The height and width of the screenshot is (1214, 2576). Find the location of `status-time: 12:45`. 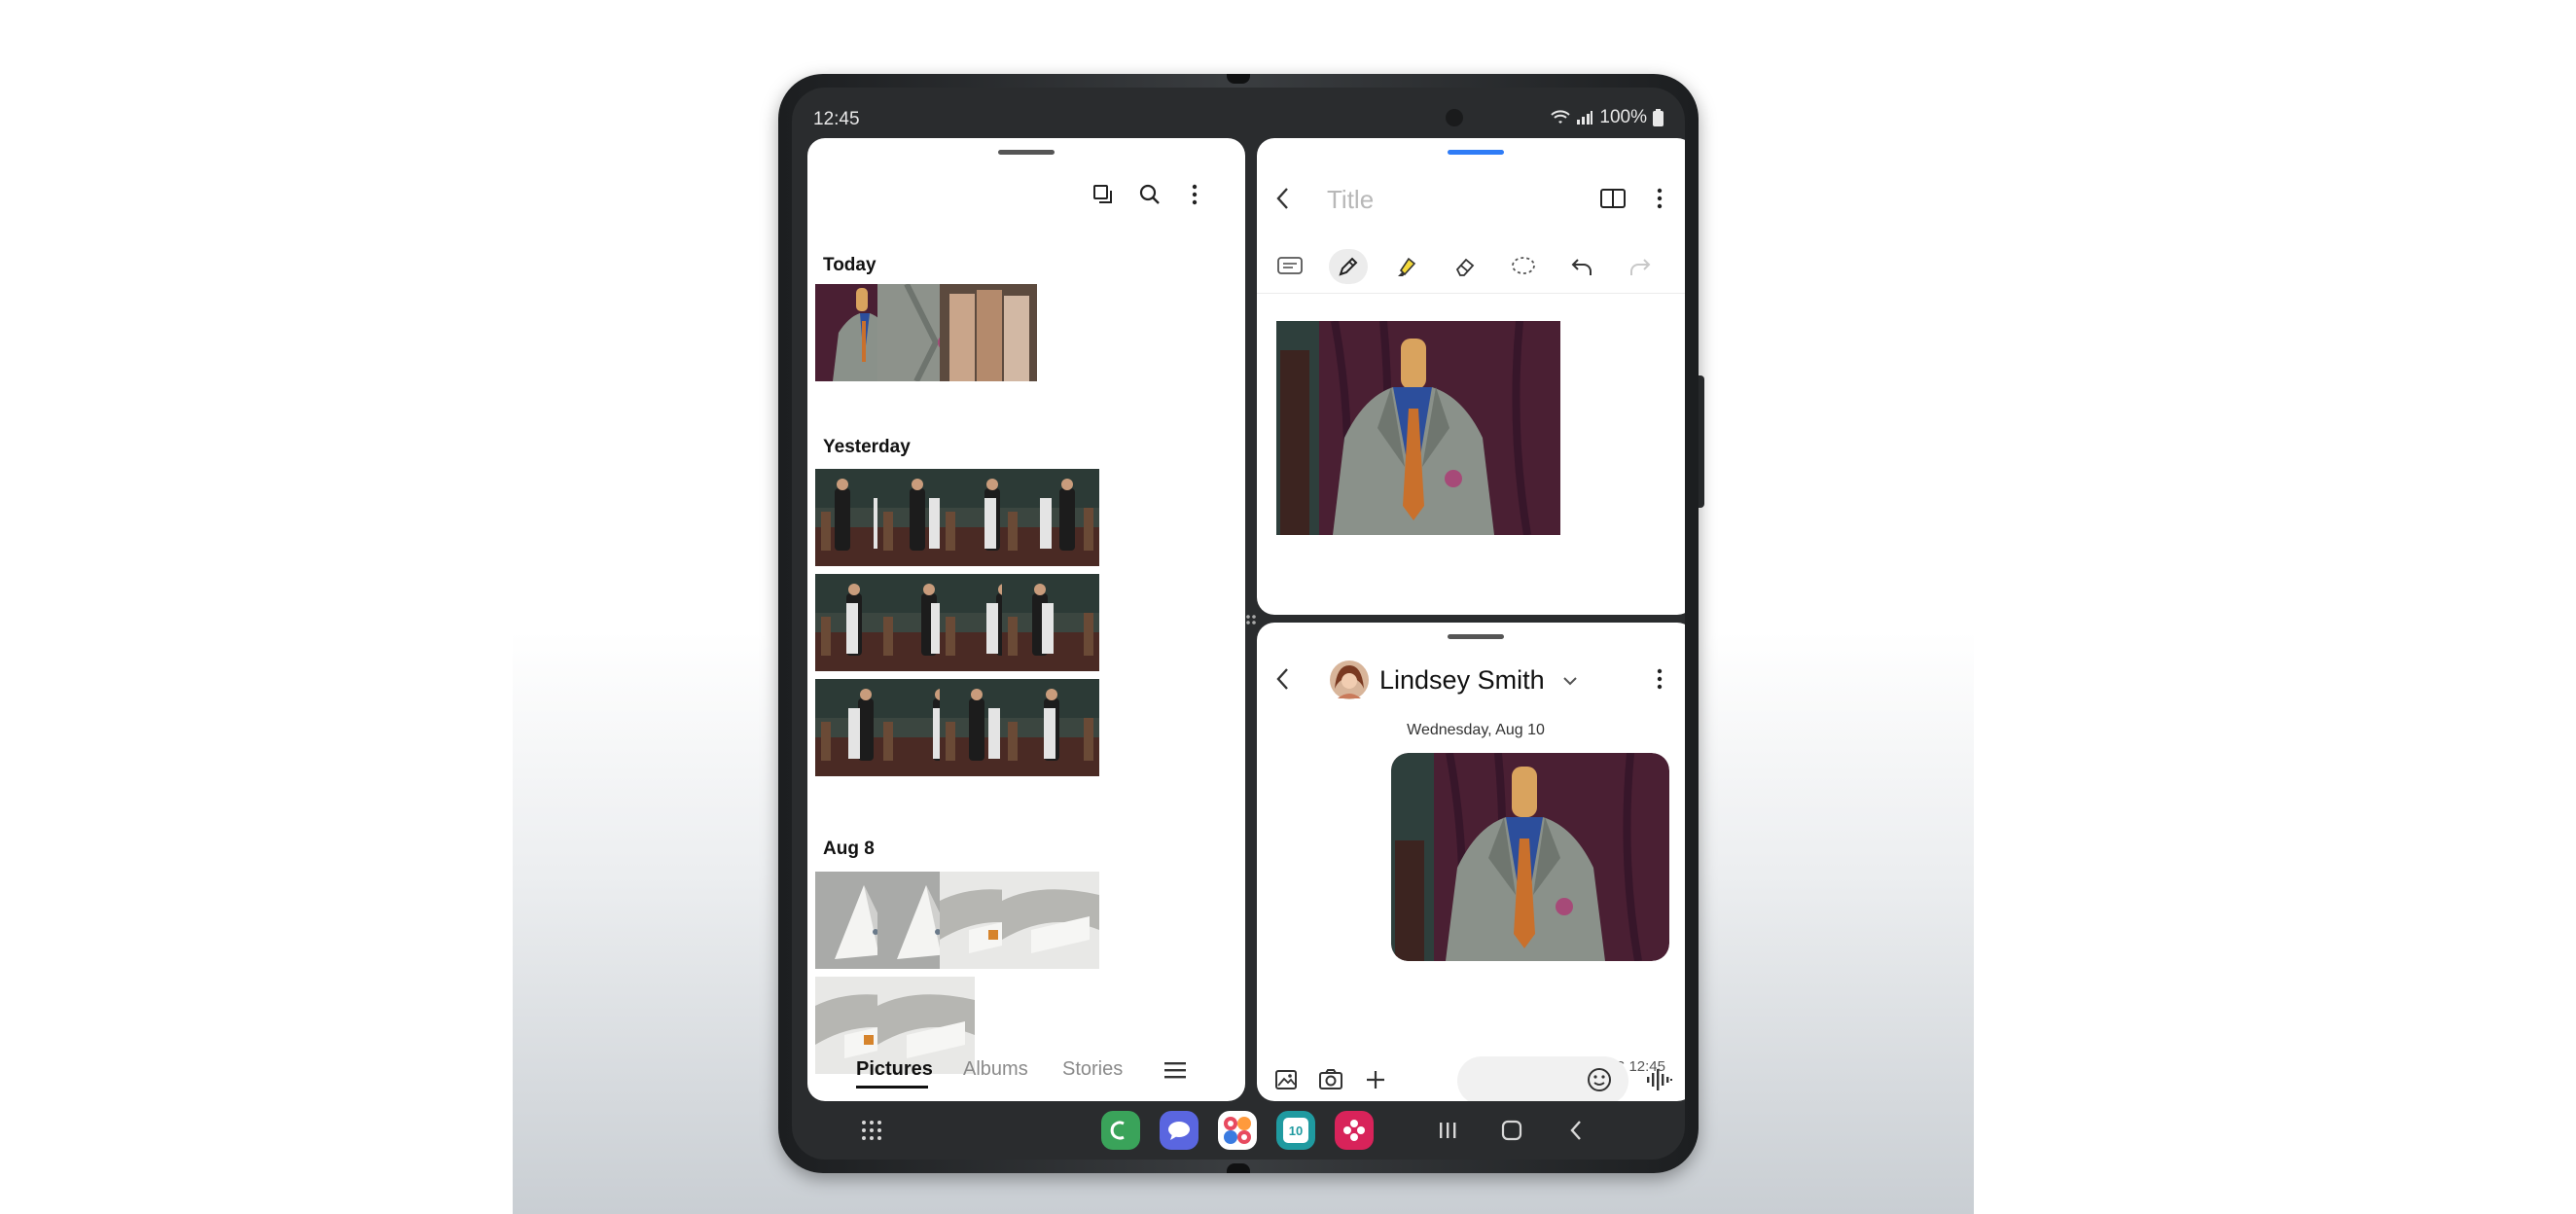

status-time: 12:45 is located at coordinates (836, 119).